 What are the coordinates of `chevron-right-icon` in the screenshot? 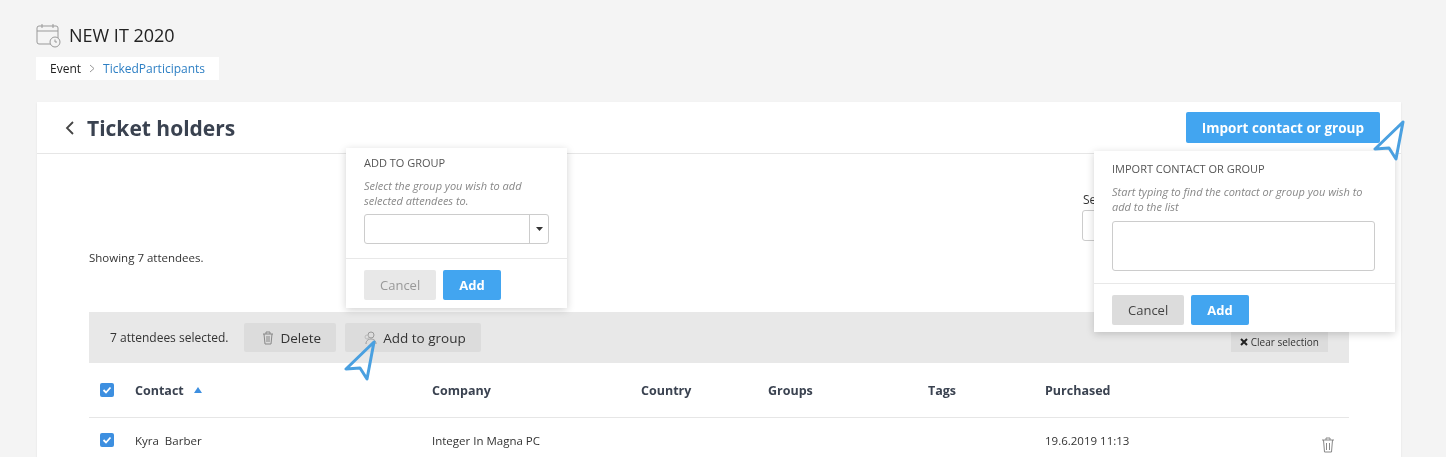 It's located at (92, 68).